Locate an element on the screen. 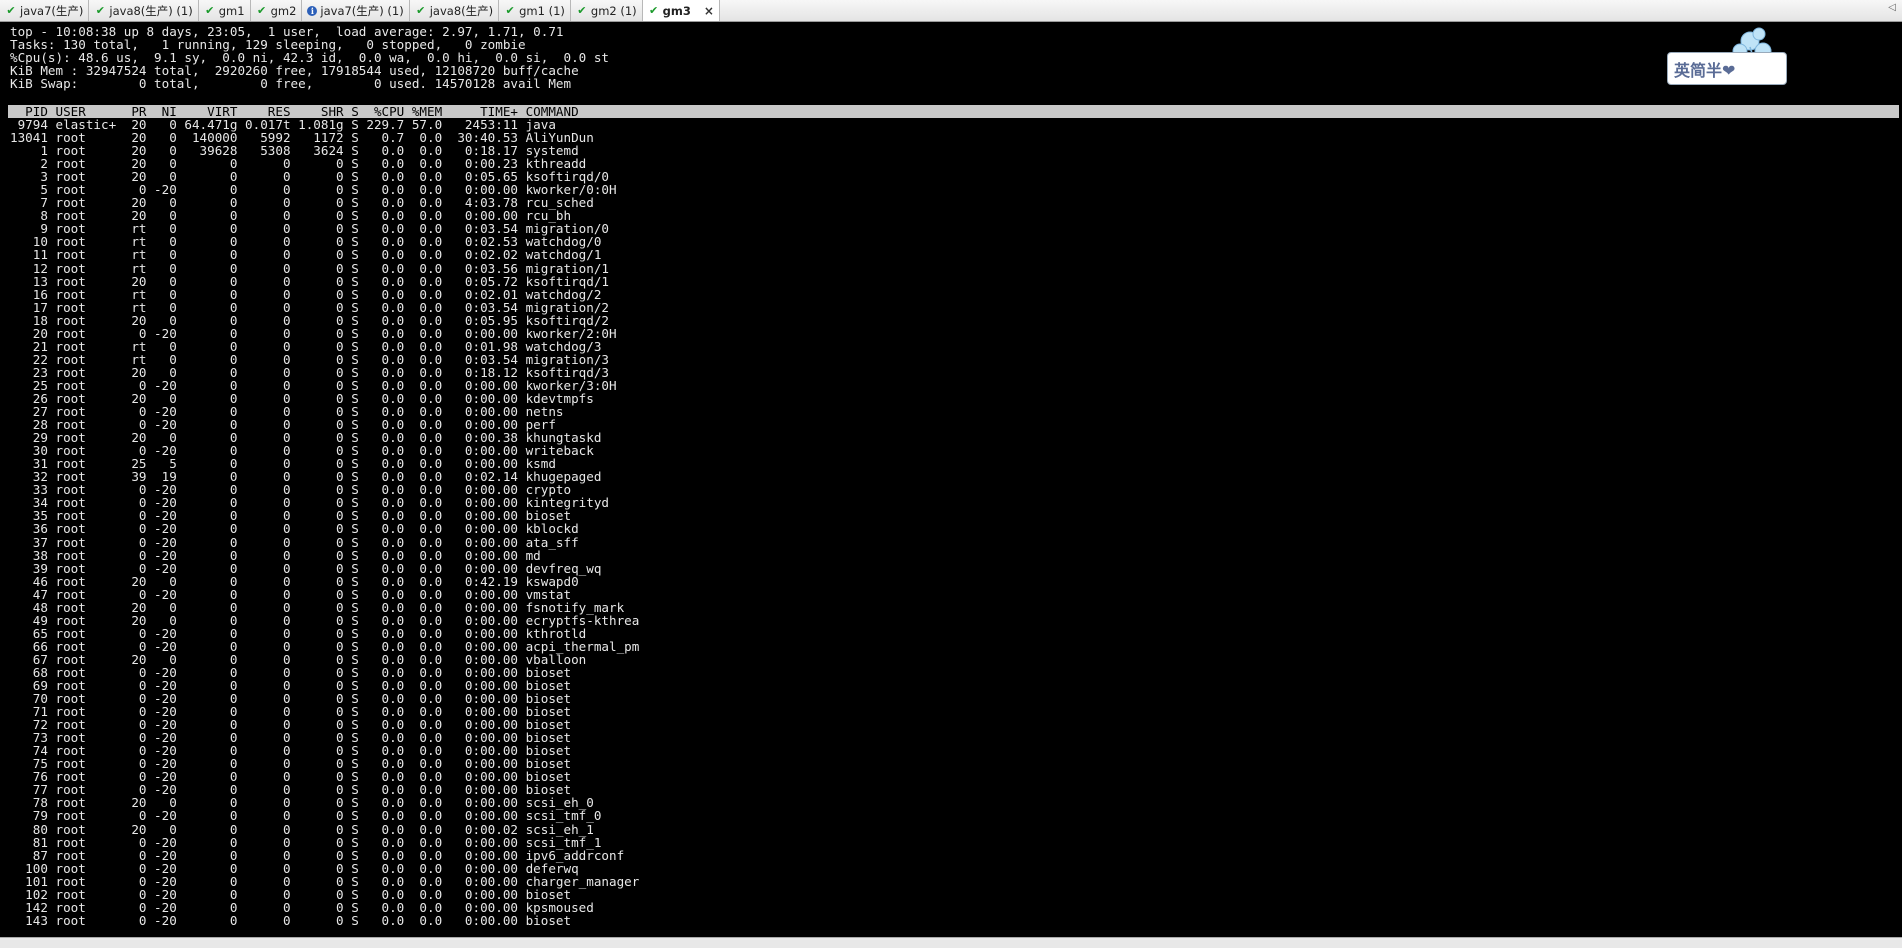 This screenshot has height=948, width=1902. tab-scroll-left-icon: ◁ is located at coordinates (1892, 7).